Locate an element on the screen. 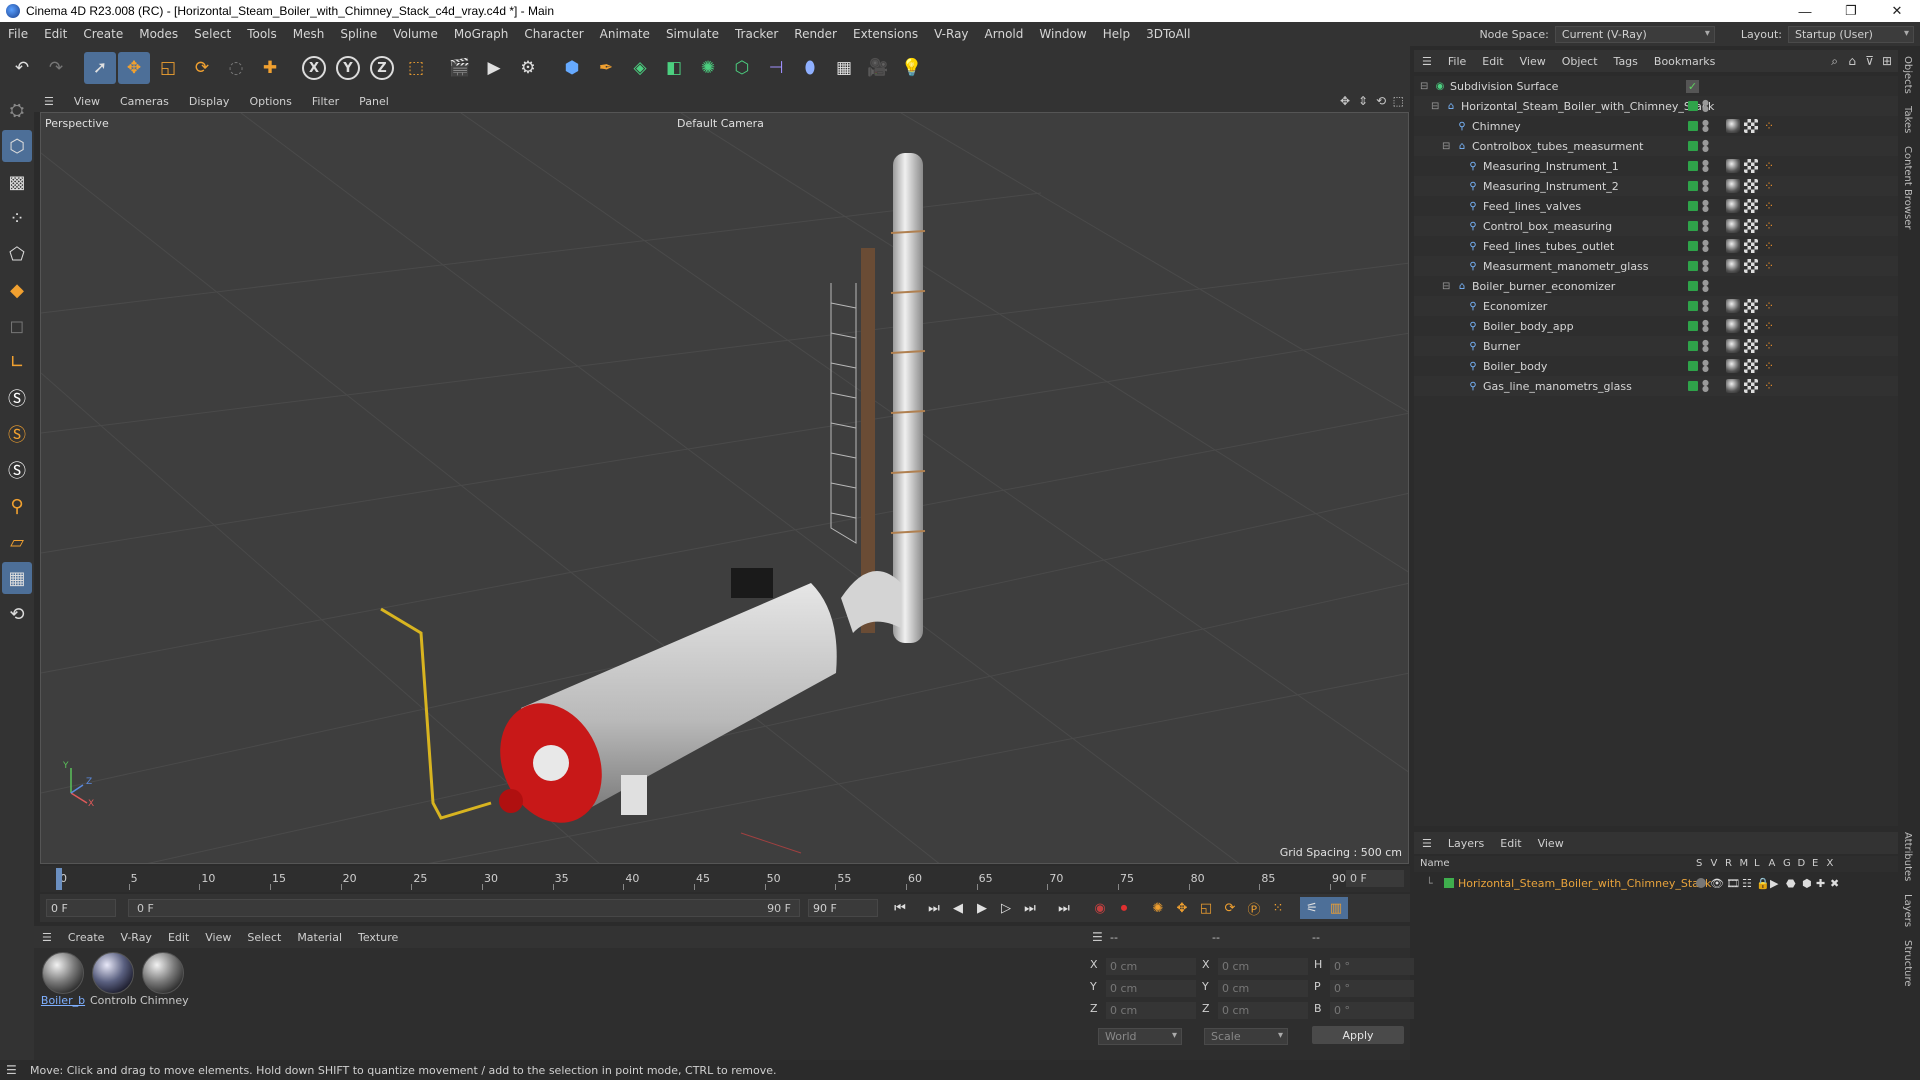  expand-toggle-icon: ⊟ is located at coordinates (1425, 86).